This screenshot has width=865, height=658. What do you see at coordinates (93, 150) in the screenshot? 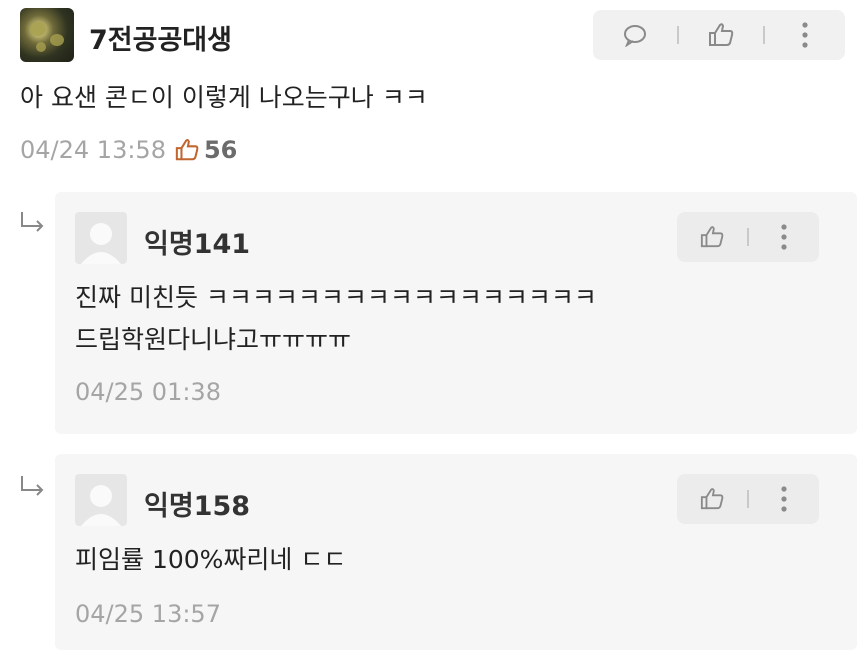
I see `comment-date: 04/24 13:58` at bounding box center [93, 150].